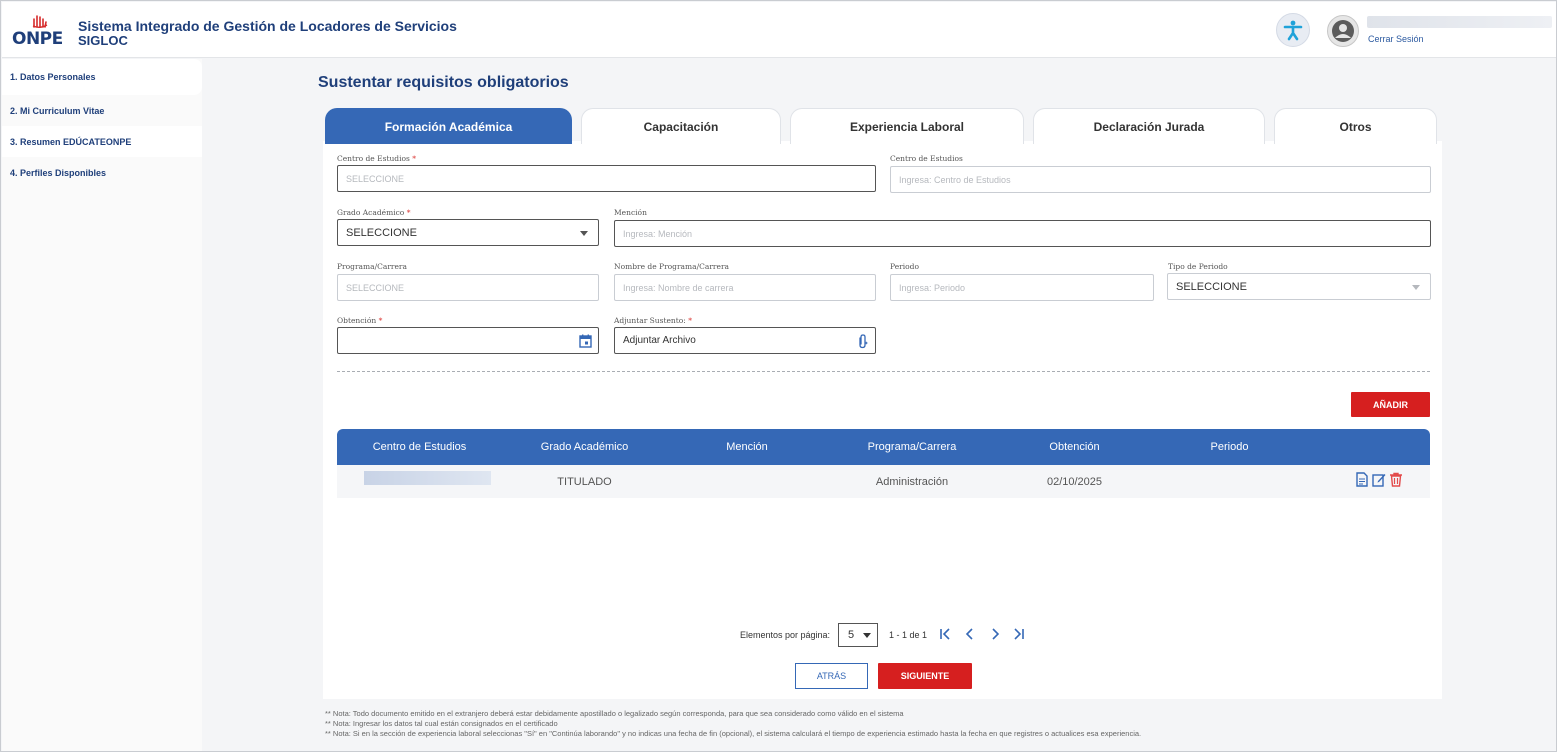 This screenshot has width=1557, height=752. I want to click on grado-academico-label: Grado Académico *, so click(374, 212).